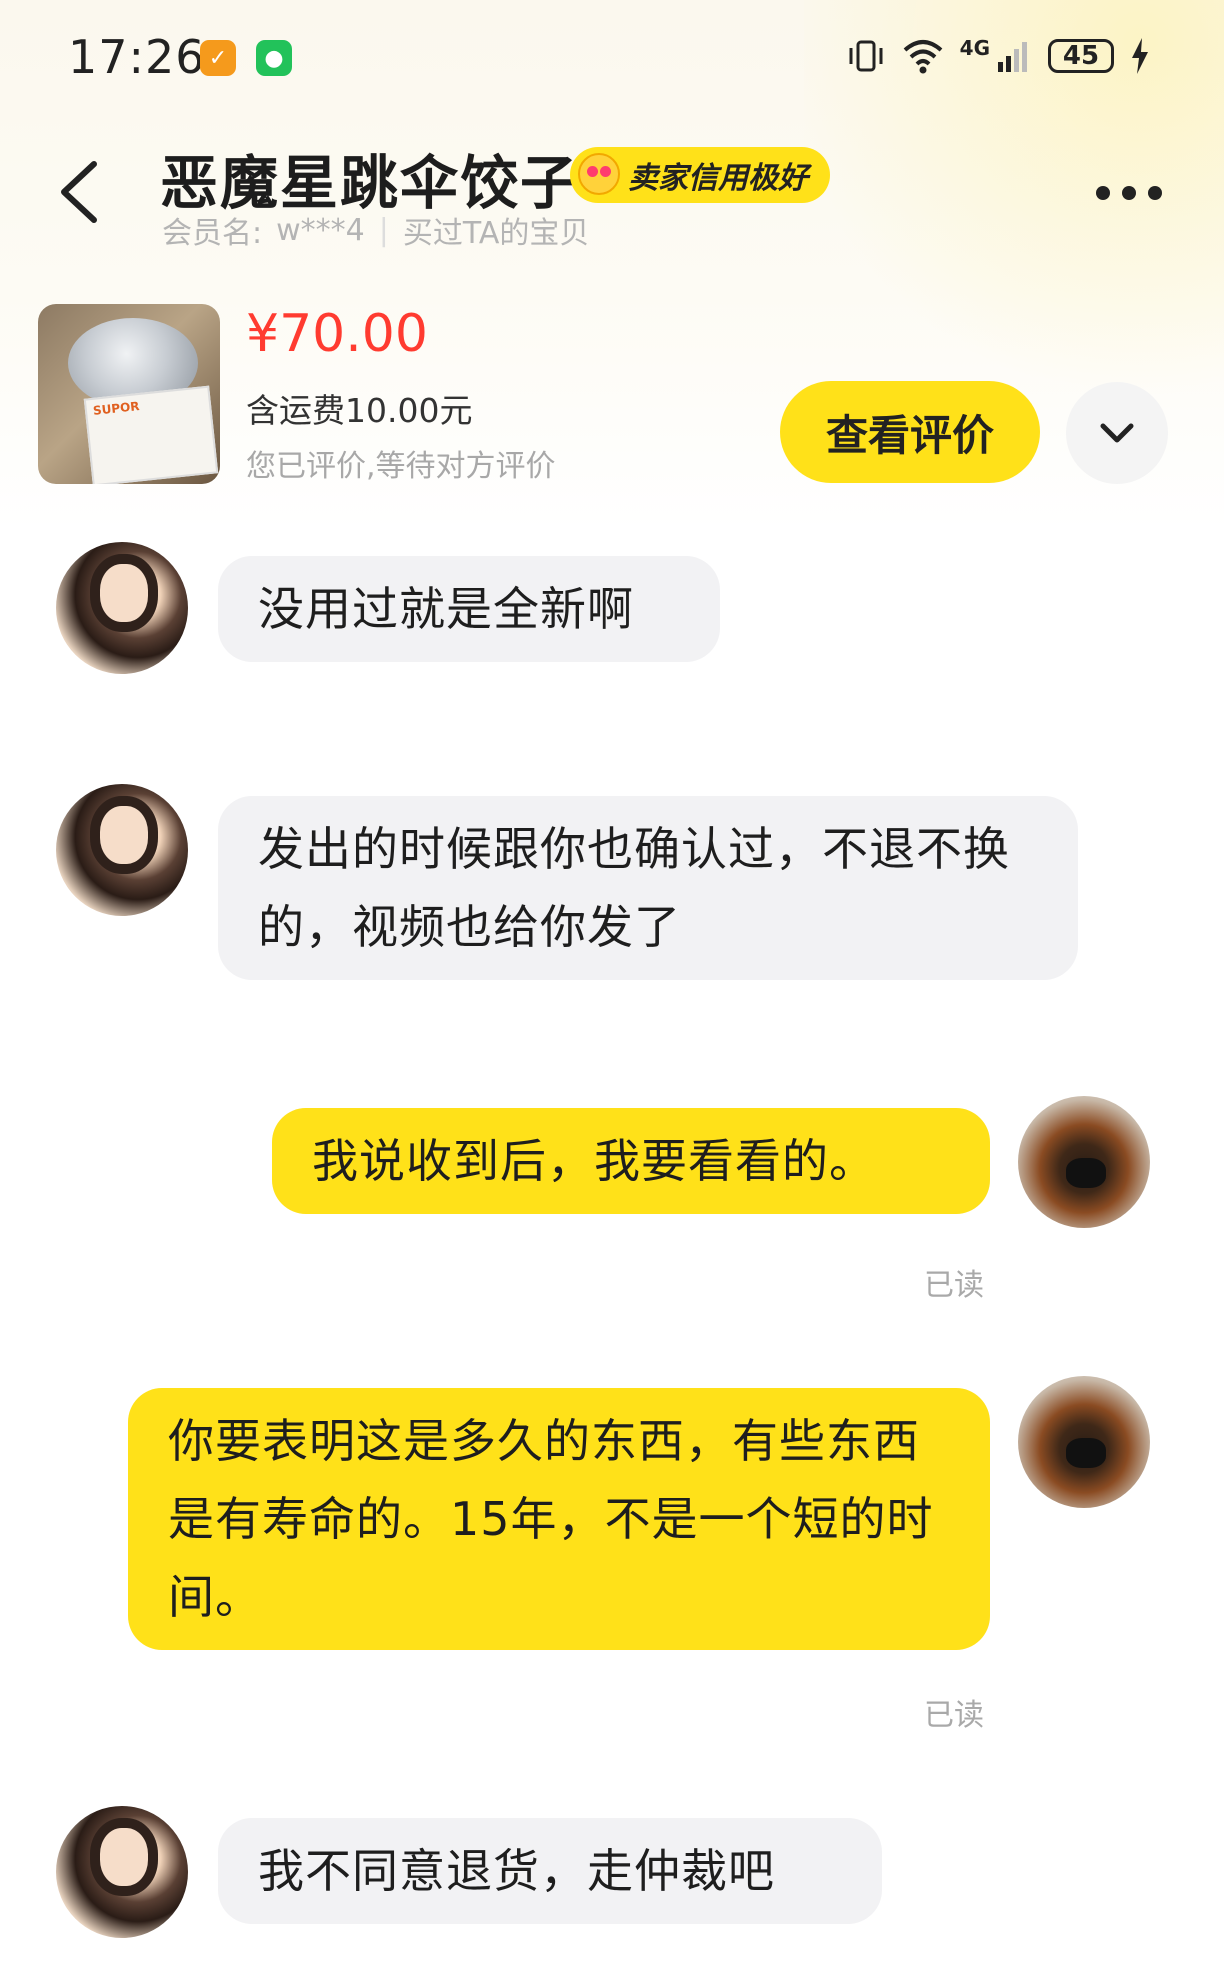 Image resolution: width=1224 pixels, height=1986 pixels. Describe the element at coordinates (274, 58) in the screenshot. I see `wechat-notification-icon: ●` at that location.